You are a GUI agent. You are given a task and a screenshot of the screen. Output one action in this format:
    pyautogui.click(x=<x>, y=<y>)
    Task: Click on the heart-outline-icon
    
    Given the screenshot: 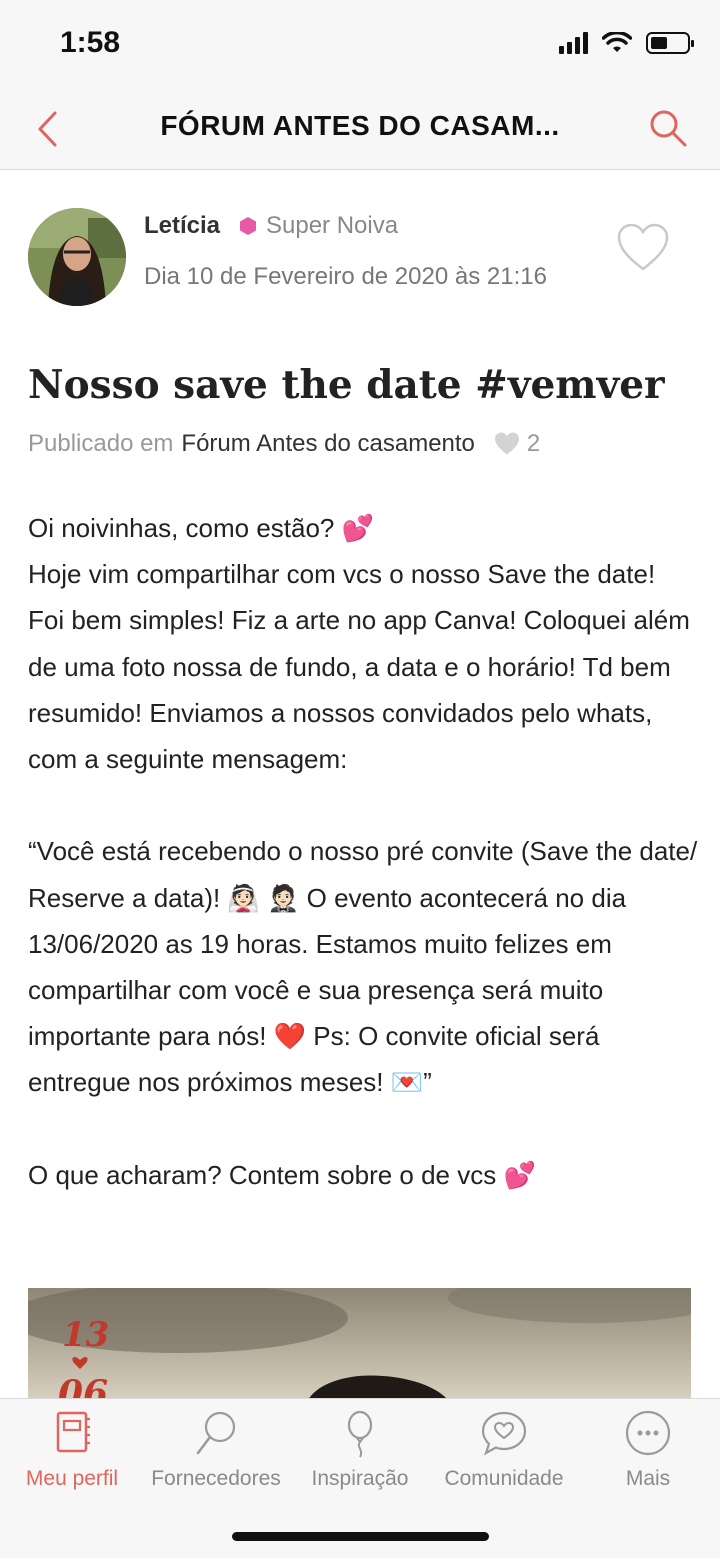 What is the action you would take?
    pyautogui.click(x=643, y=247)
    